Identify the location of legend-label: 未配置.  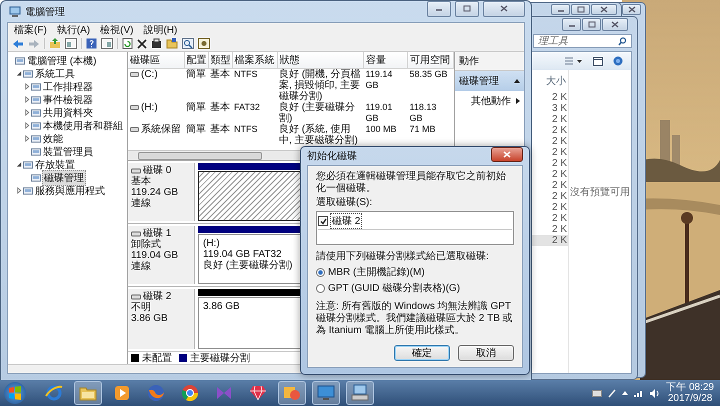
(157, 358).